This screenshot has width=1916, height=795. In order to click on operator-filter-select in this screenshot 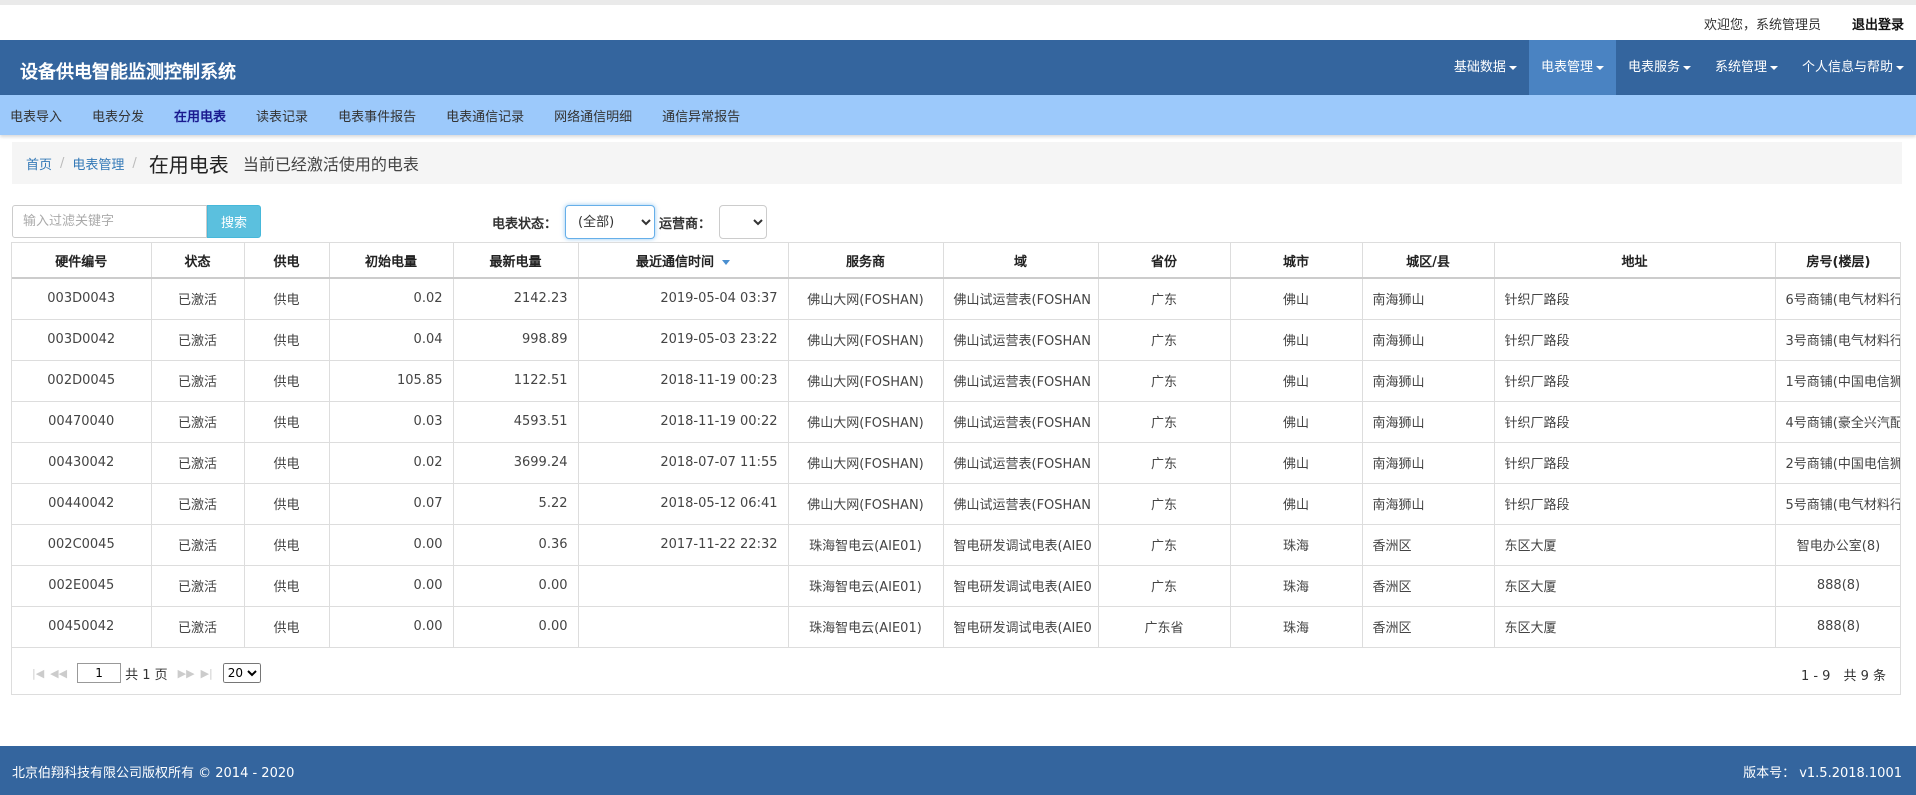, I will do `click(743, 222)`.